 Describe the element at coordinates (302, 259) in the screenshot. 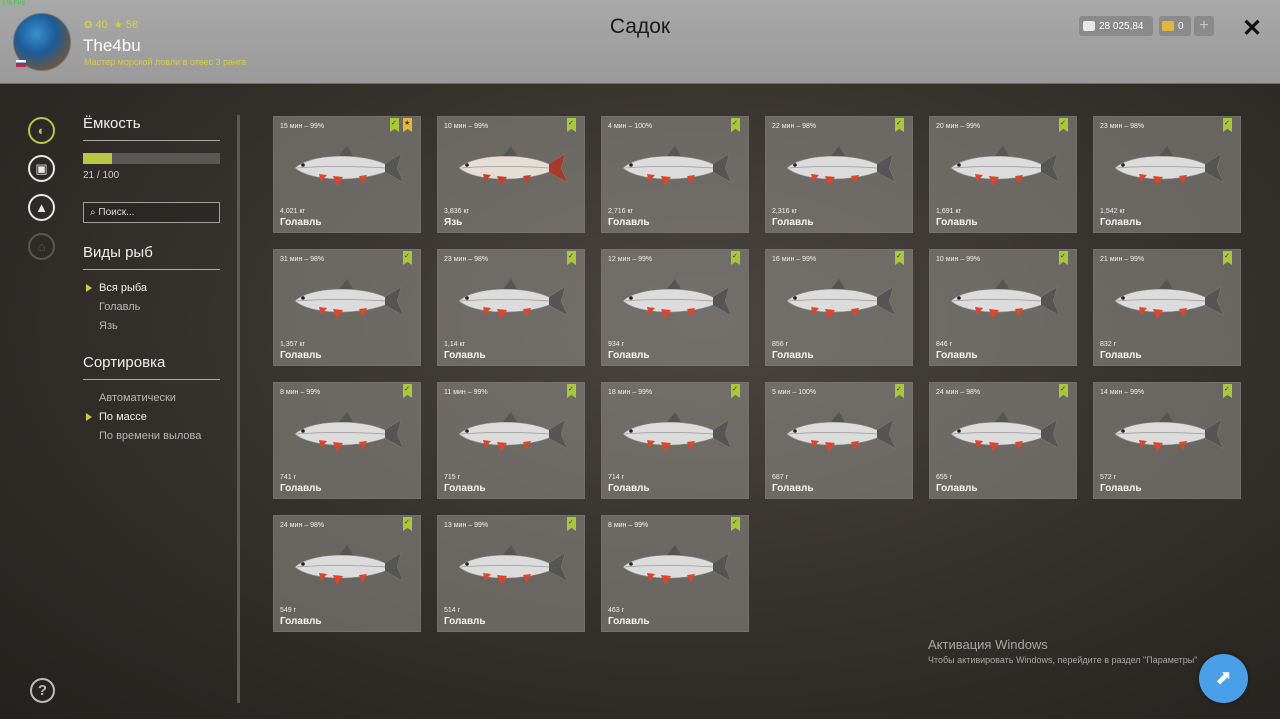

I see `fish-catch-info: 31 мин – 98%` at that location.